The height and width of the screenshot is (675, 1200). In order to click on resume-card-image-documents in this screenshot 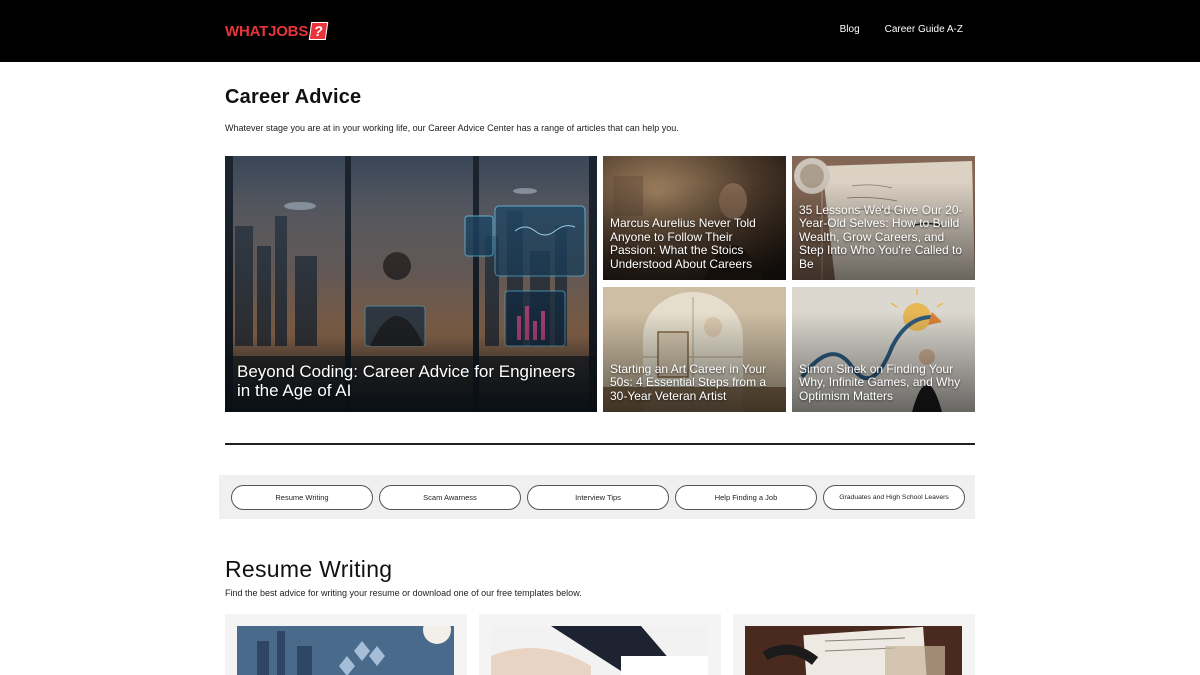, I will do `click(853, 650)`.